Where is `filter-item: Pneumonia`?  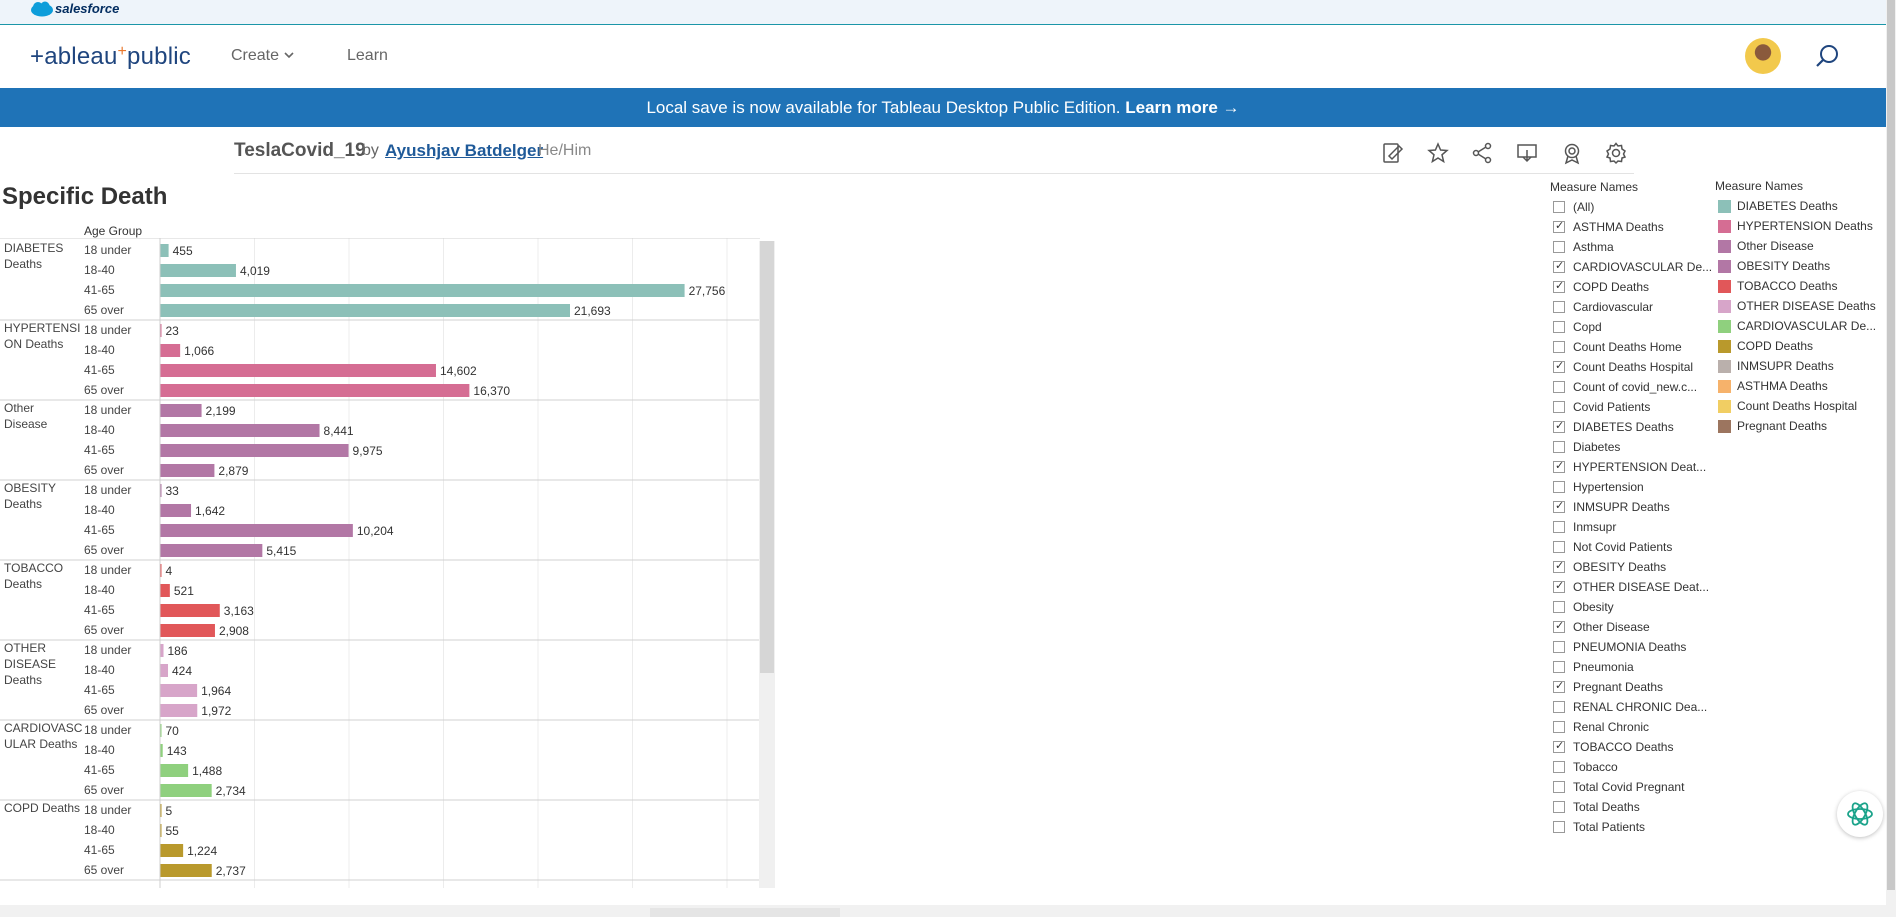
filter-item: Pneumonia is located at coordinates (1628, 668).